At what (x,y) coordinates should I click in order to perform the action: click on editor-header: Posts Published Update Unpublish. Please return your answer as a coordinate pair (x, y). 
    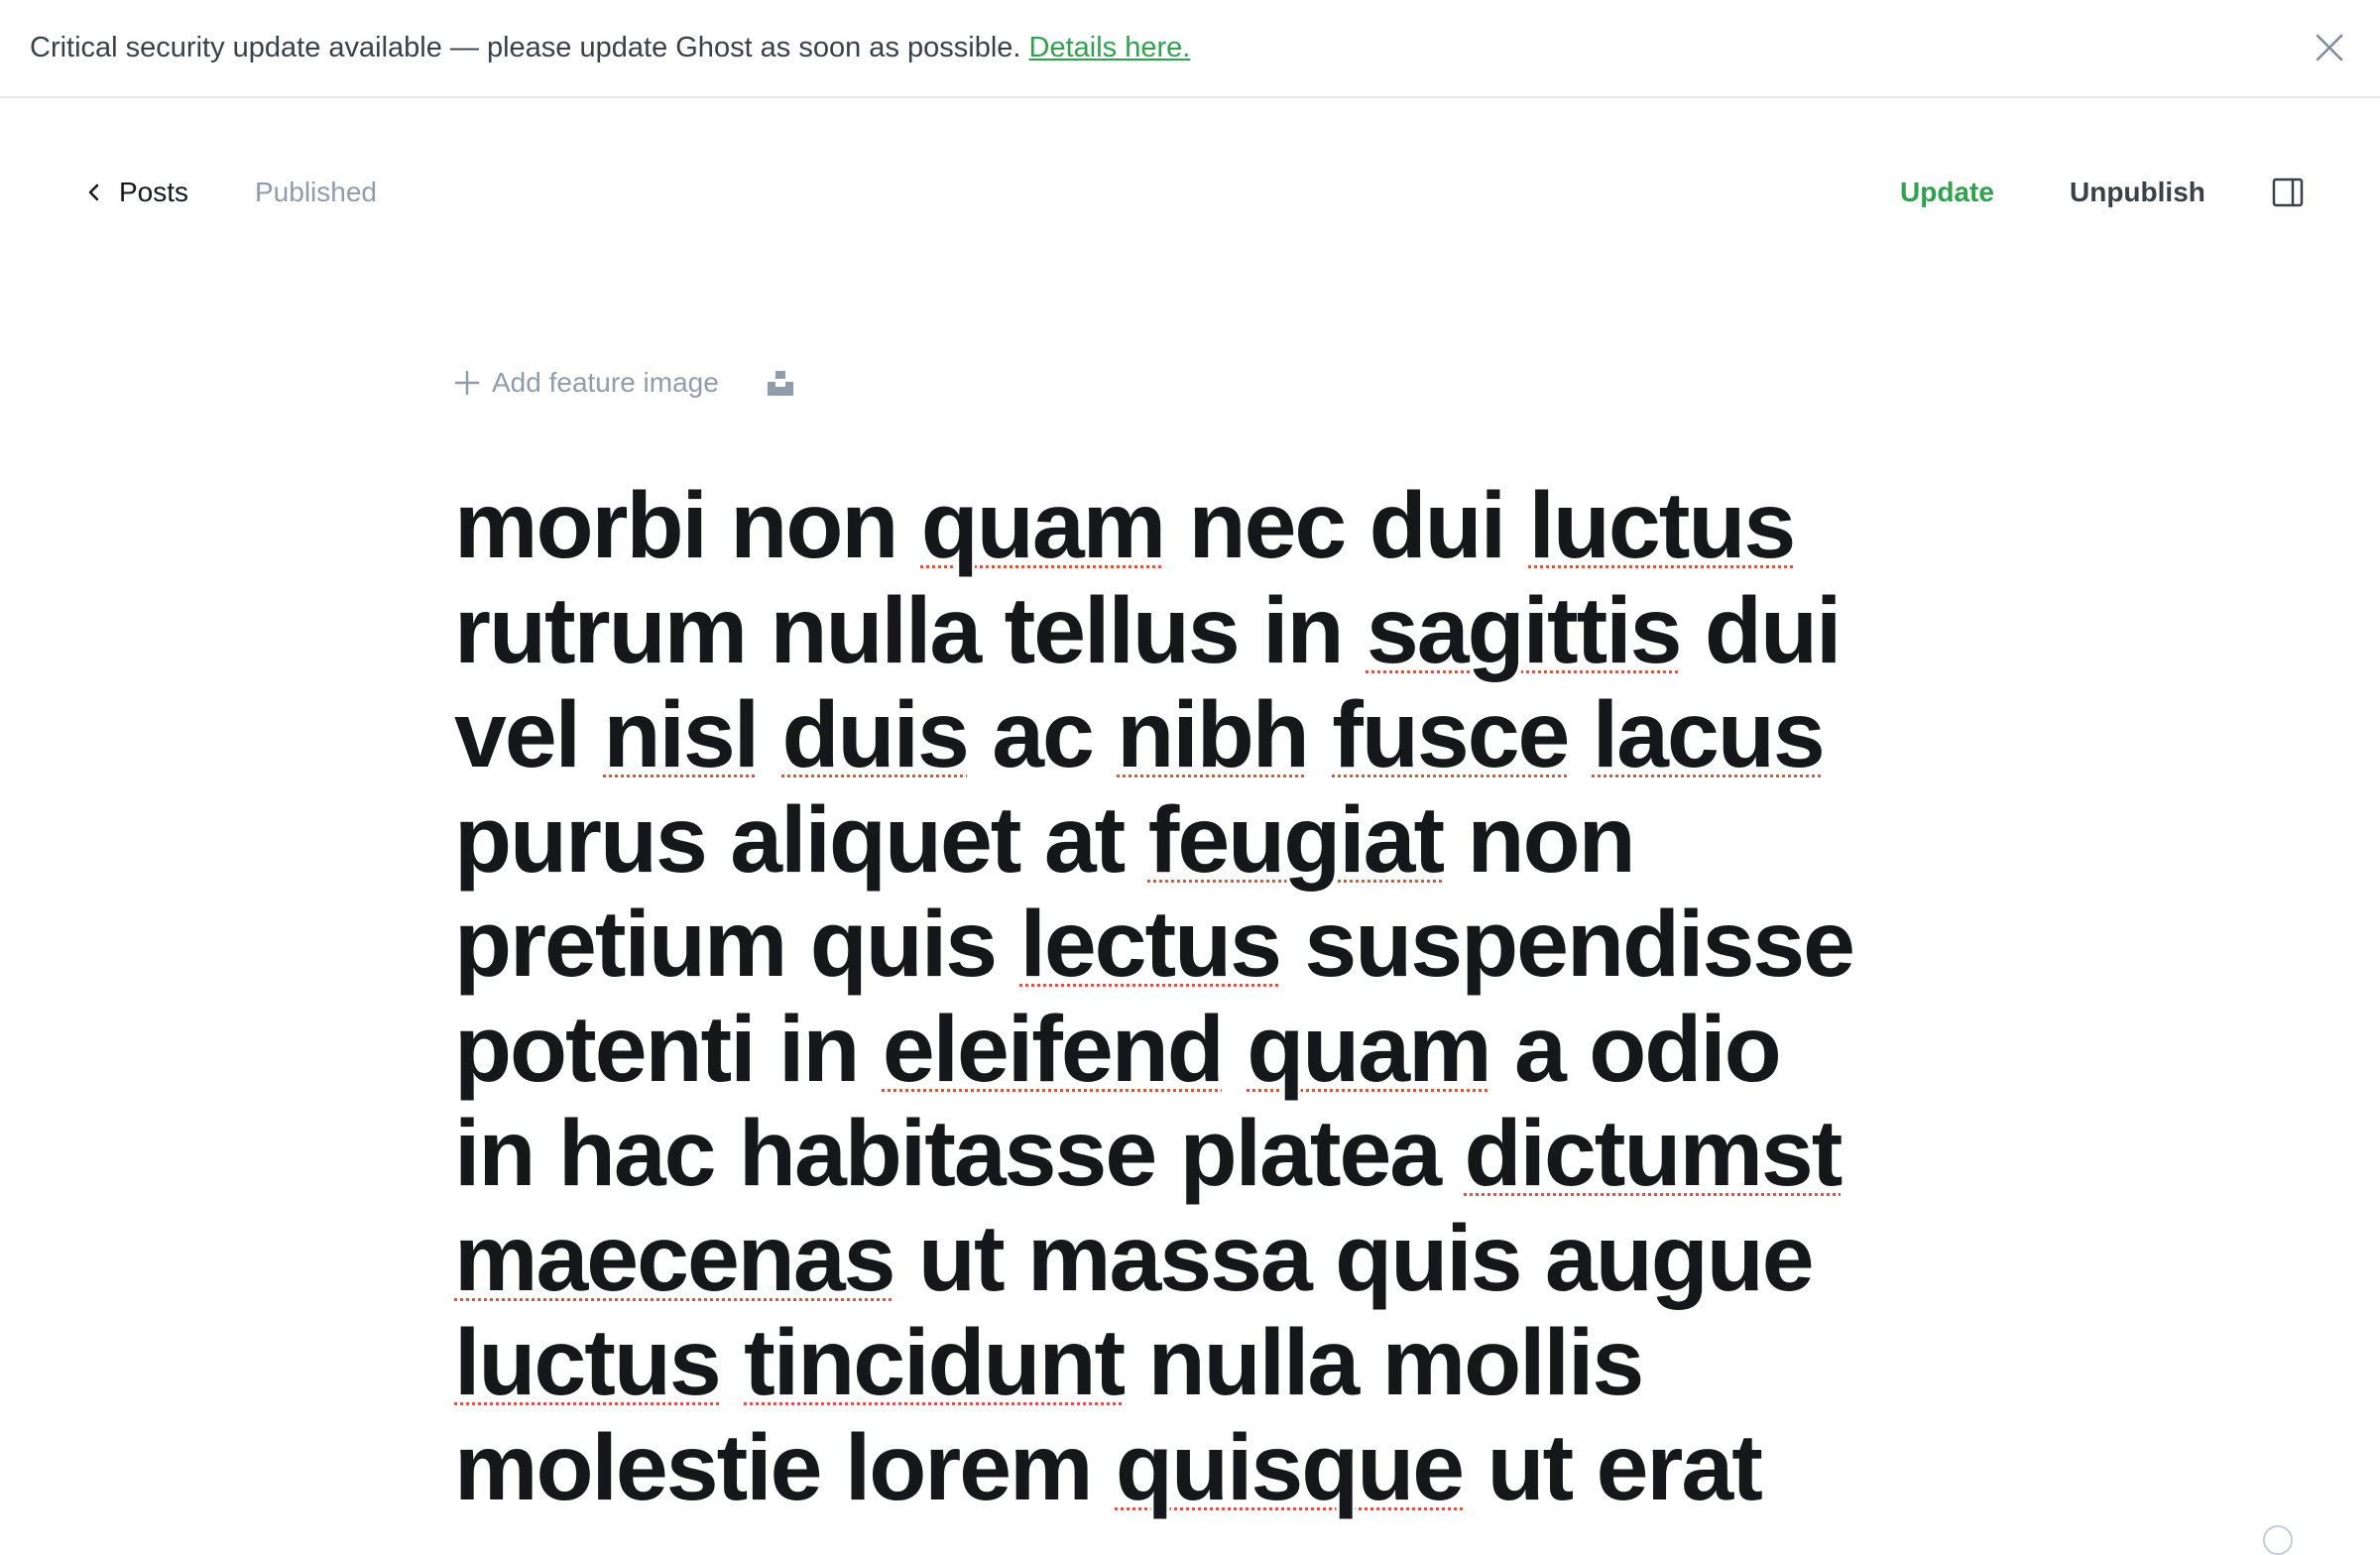
    Looking at the image, I should click on (1190, 192).